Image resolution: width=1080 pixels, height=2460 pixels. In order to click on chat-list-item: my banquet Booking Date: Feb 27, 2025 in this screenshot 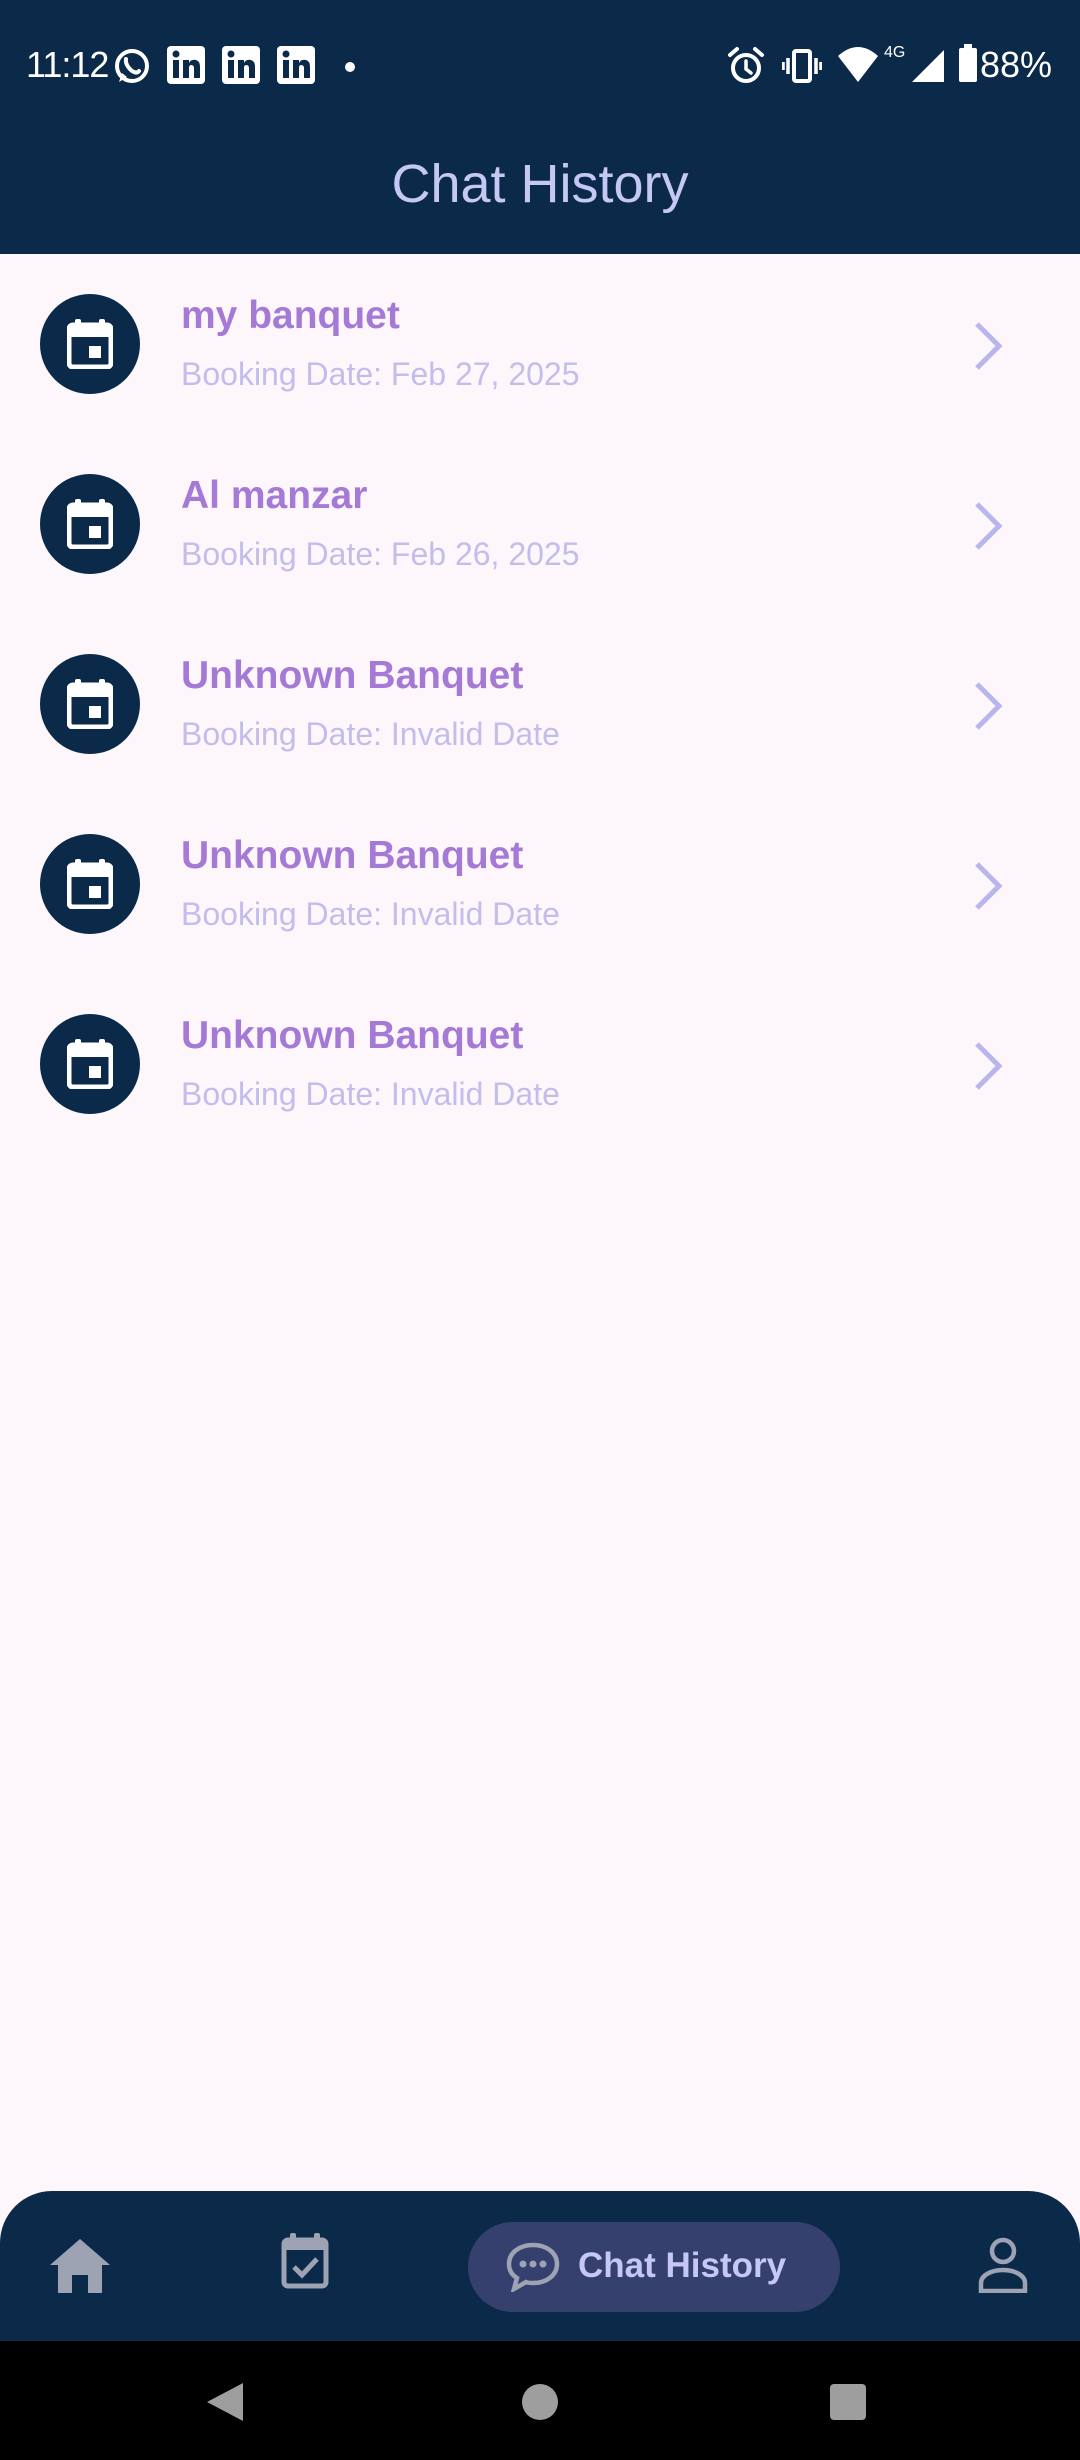, I will do `click(540, 344)`.